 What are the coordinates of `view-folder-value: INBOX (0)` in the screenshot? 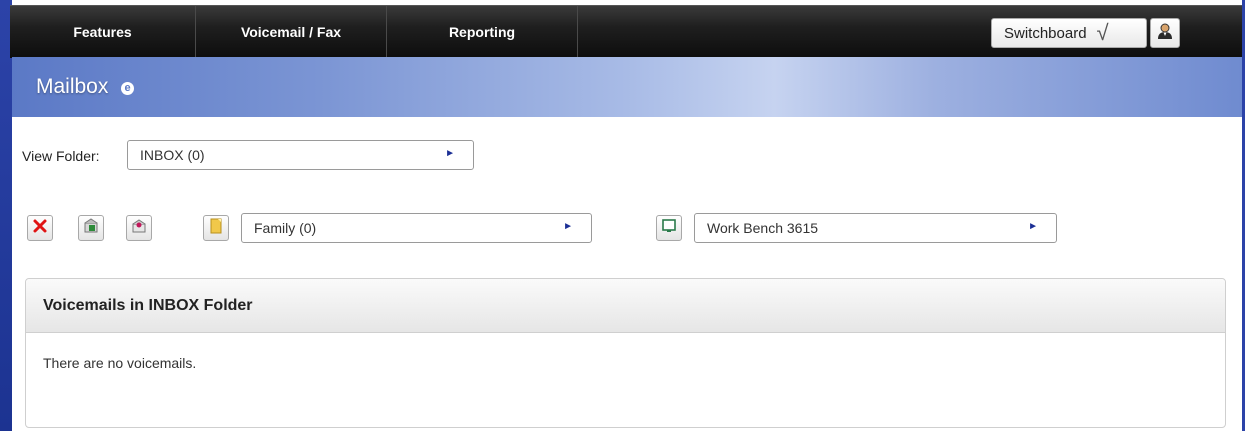 It's located at (172, 155).